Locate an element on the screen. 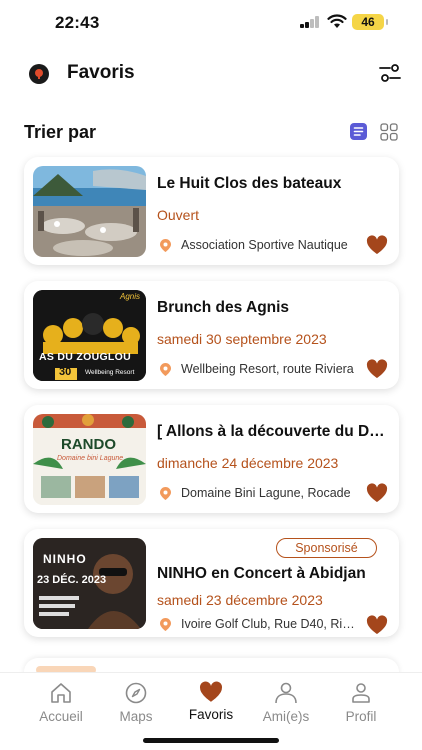  event-location: Wellbeing Resort, route Riviera is located at coordinates (267, 369).